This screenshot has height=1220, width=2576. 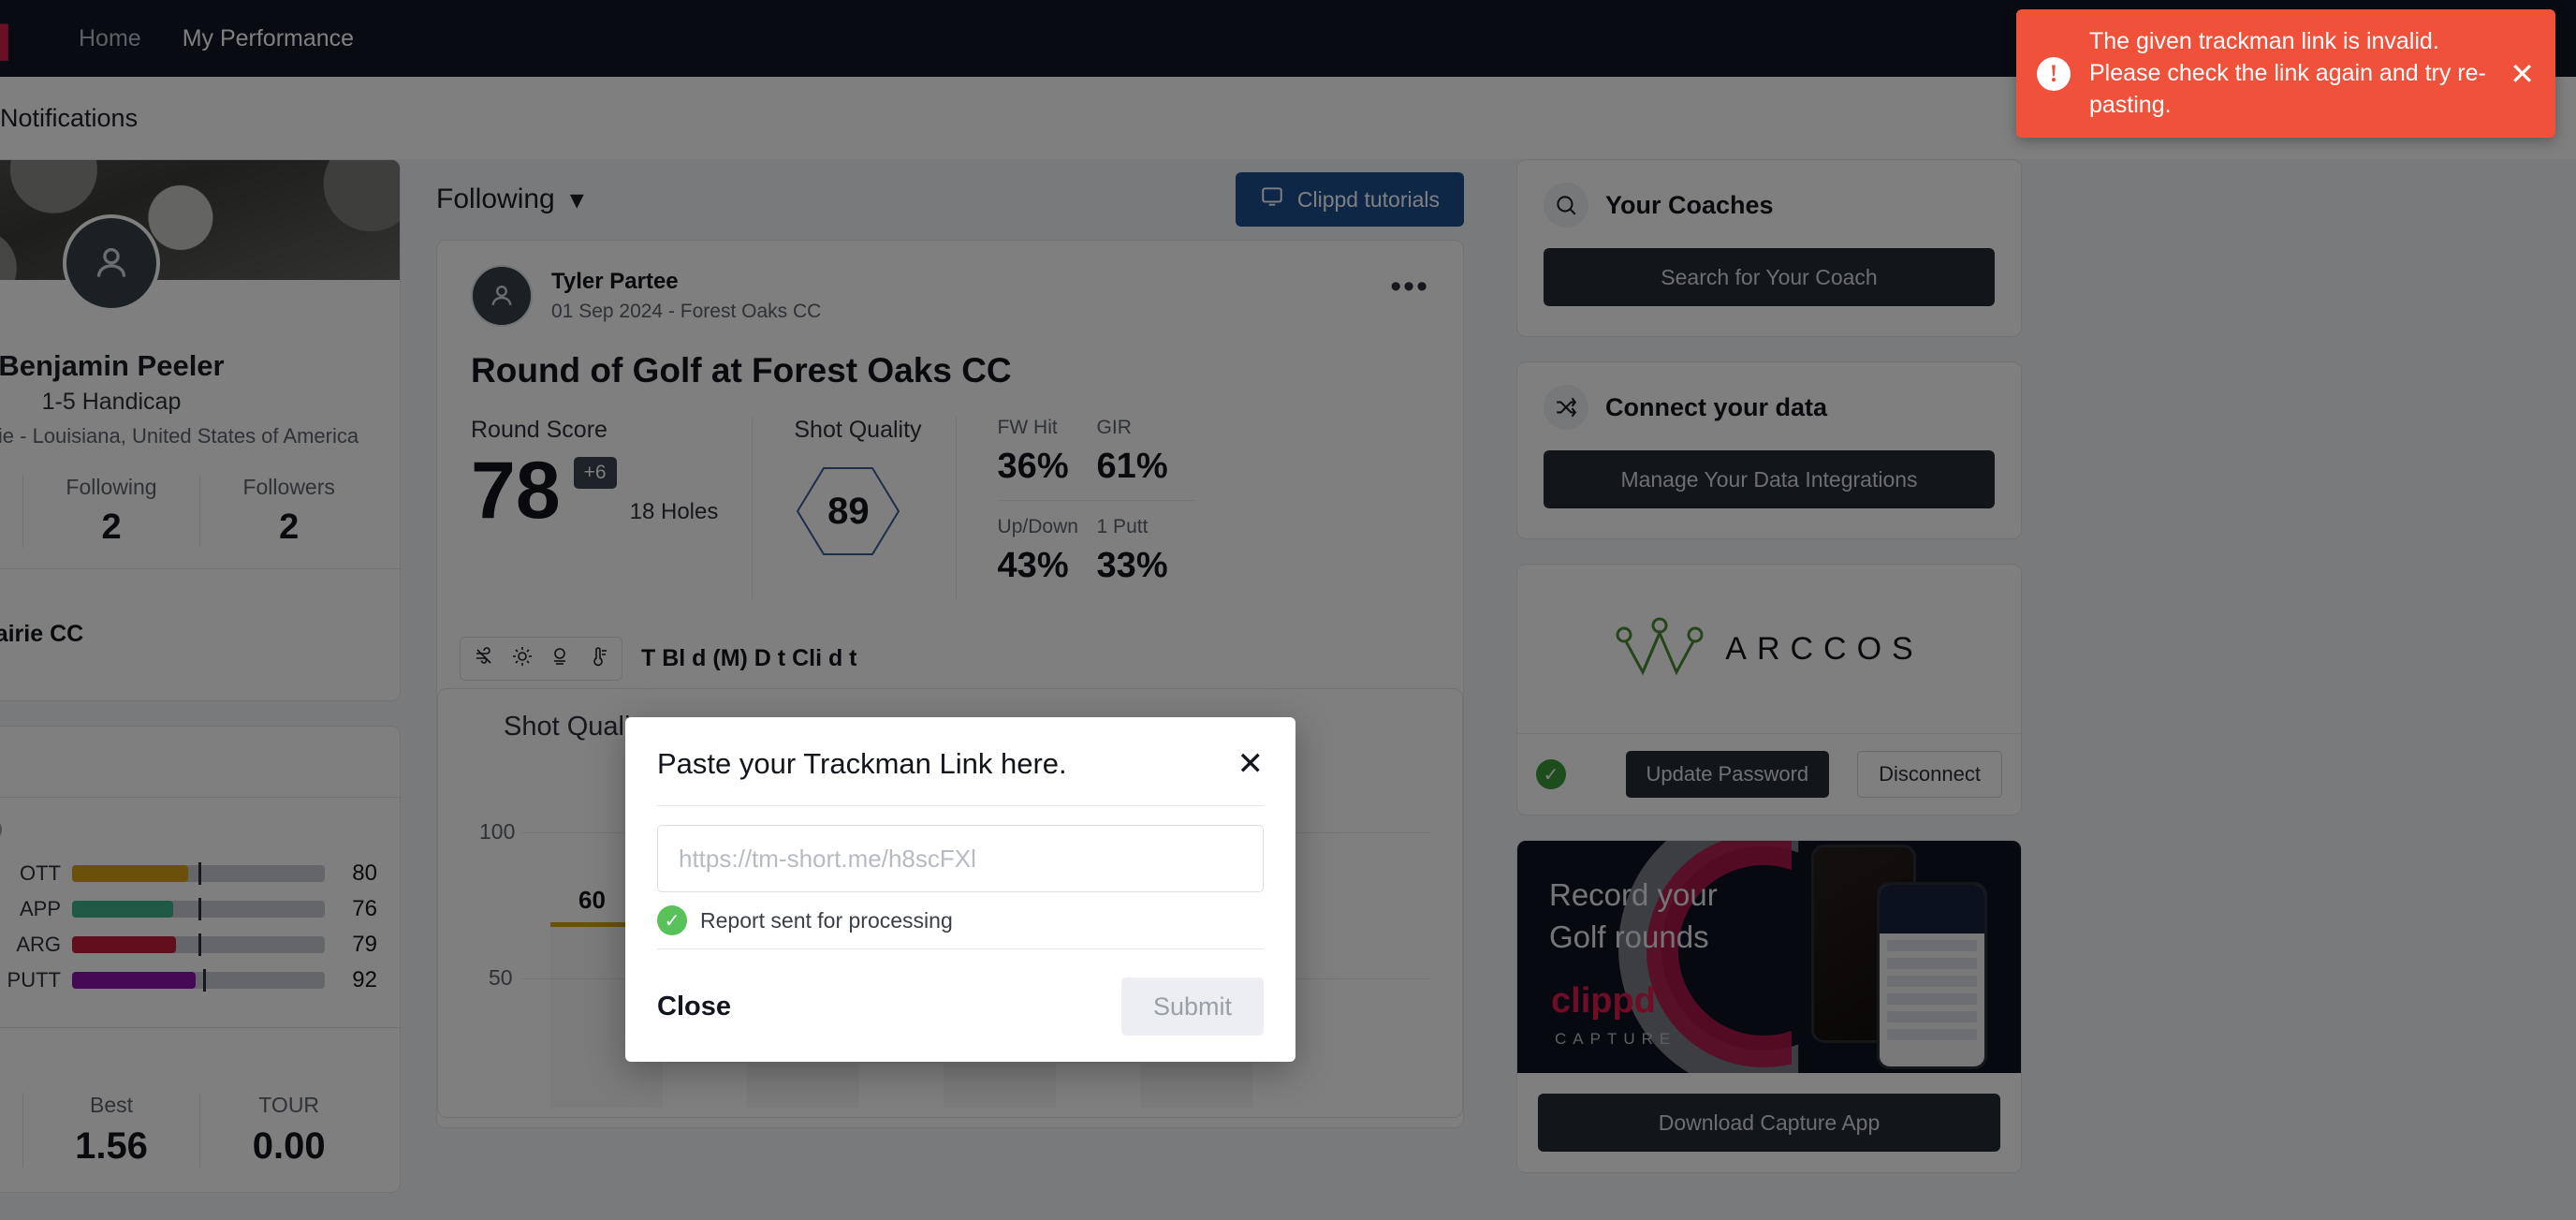 I want to click on recent-activity: Activity of Golf at Metairie CC 2024, so click(x=200, y=634).